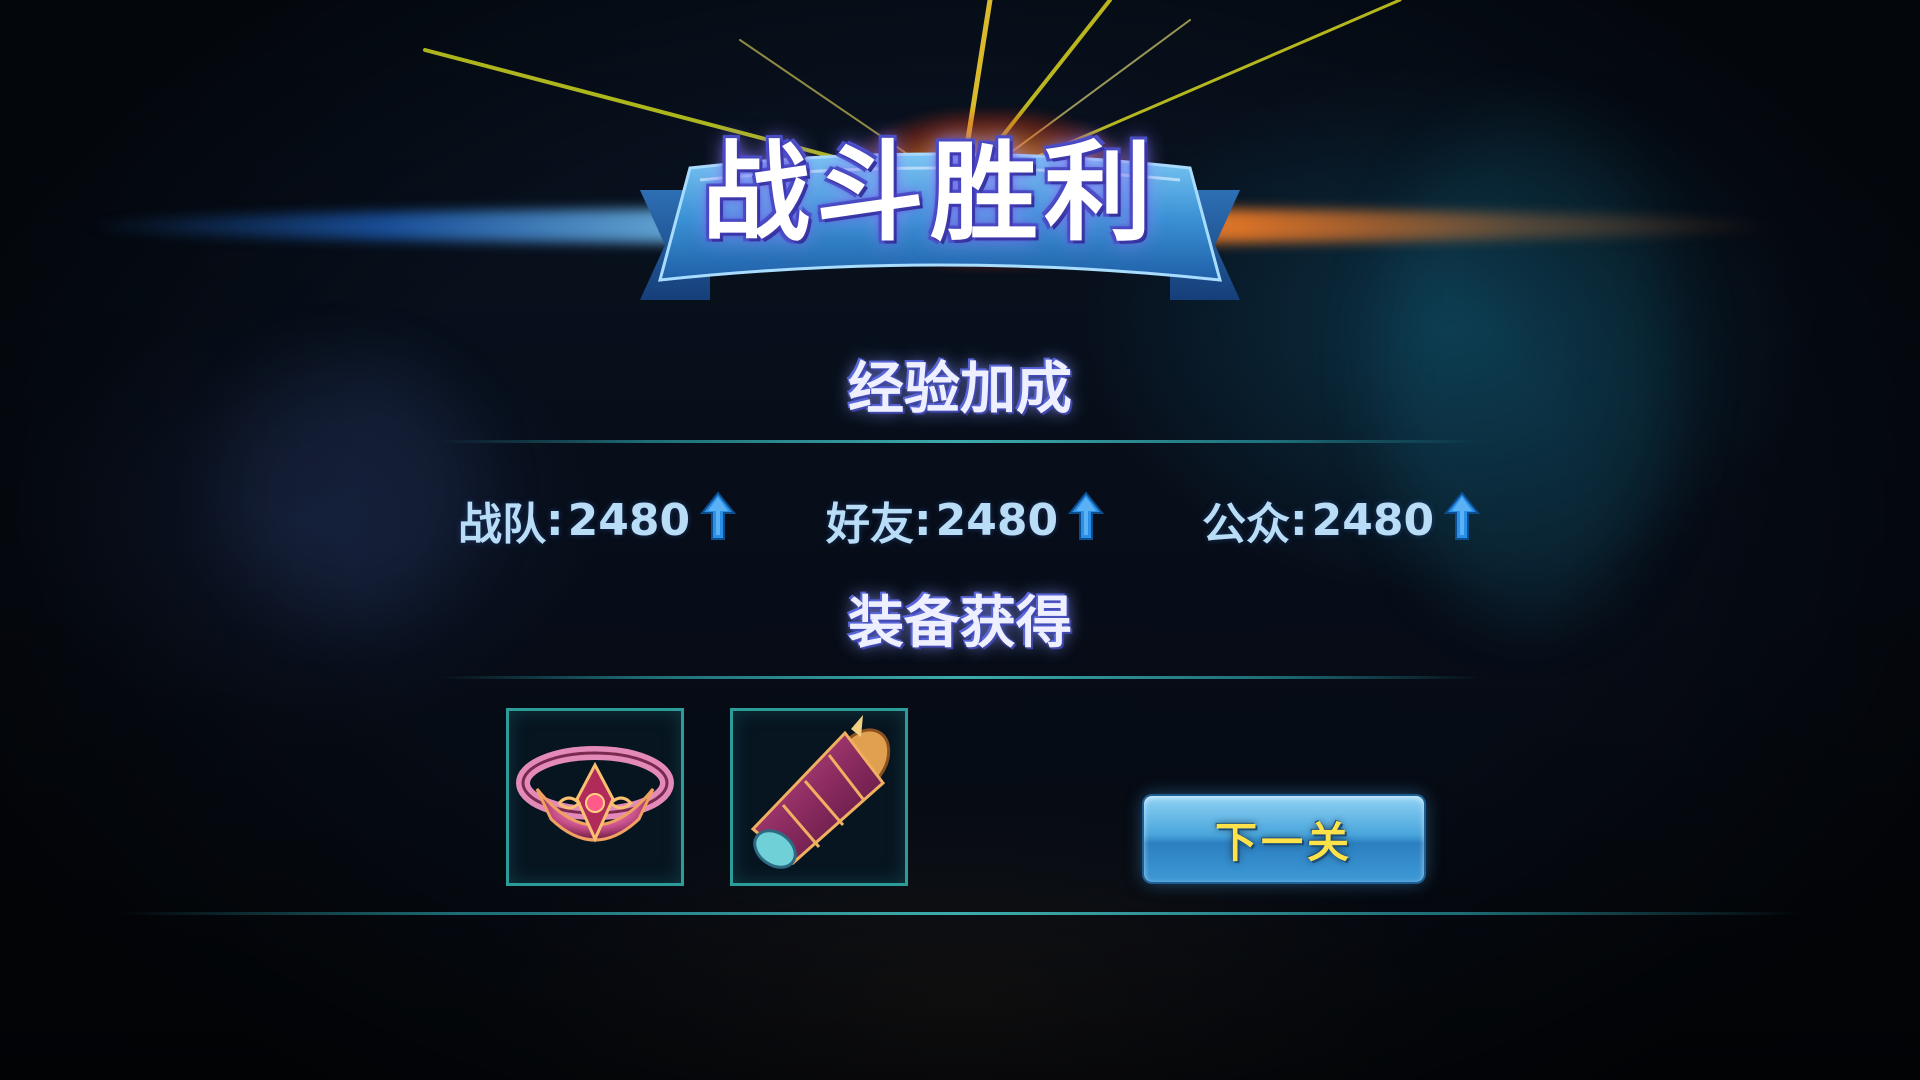 The image size is (1920, 1080). I want to click on item-slot-bracer, so click(819, 797).